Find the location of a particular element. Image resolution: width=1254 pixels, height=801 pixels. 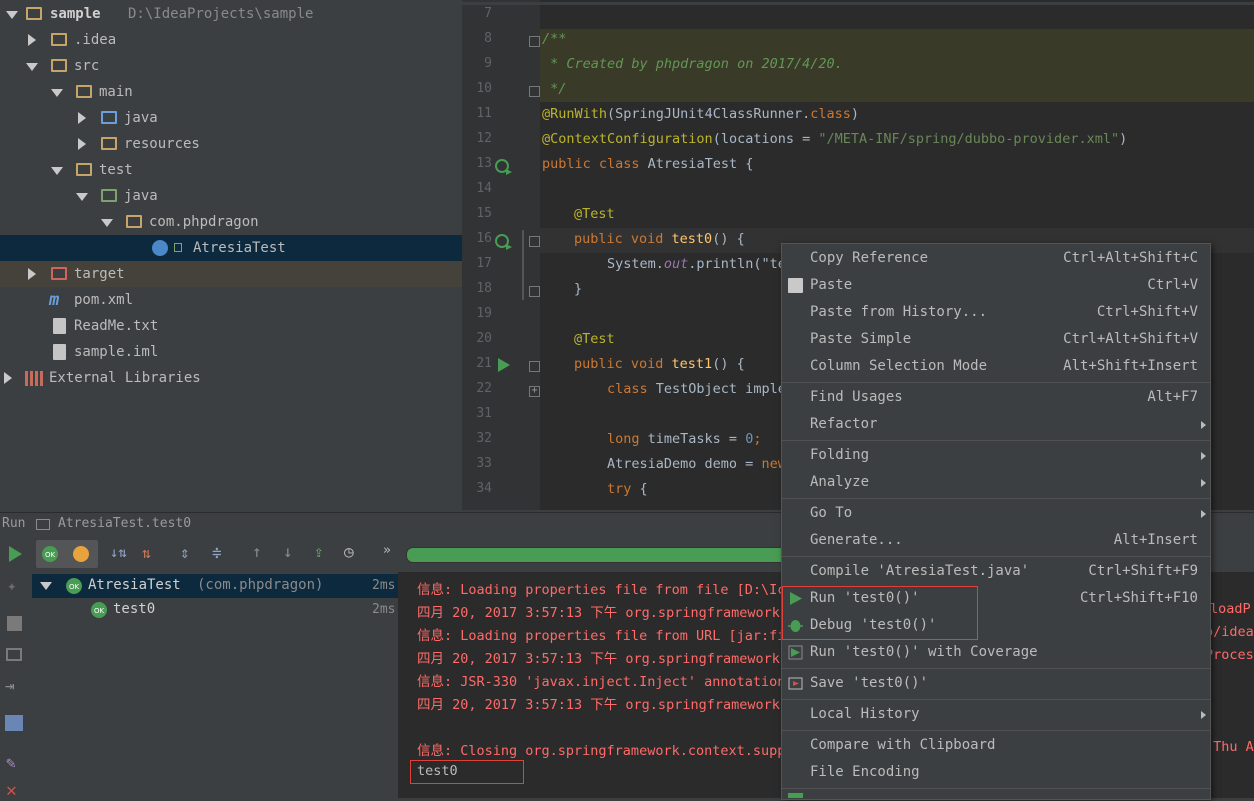

menu-item-compare-clipboard: Compare with Clipboard is located at coordinates (996, 745).